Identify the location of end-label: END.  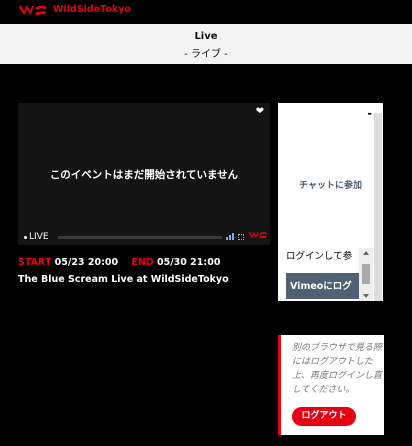
(142, 262).